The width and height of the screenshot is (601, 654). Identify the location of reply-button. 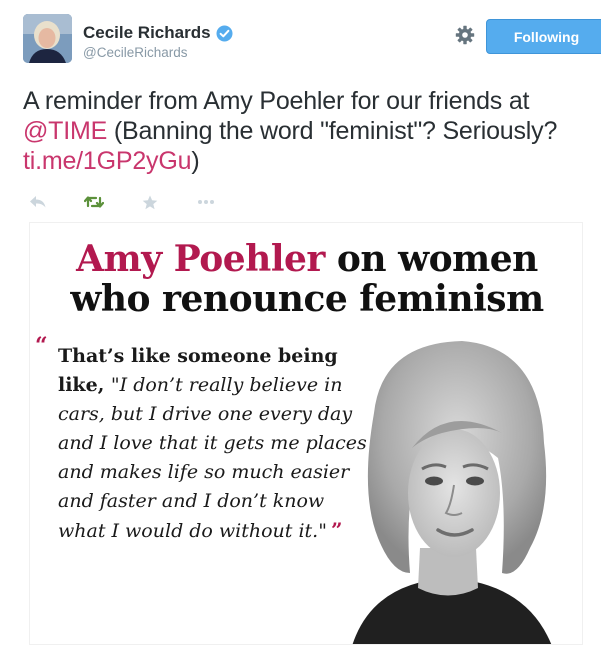
(38, 202).